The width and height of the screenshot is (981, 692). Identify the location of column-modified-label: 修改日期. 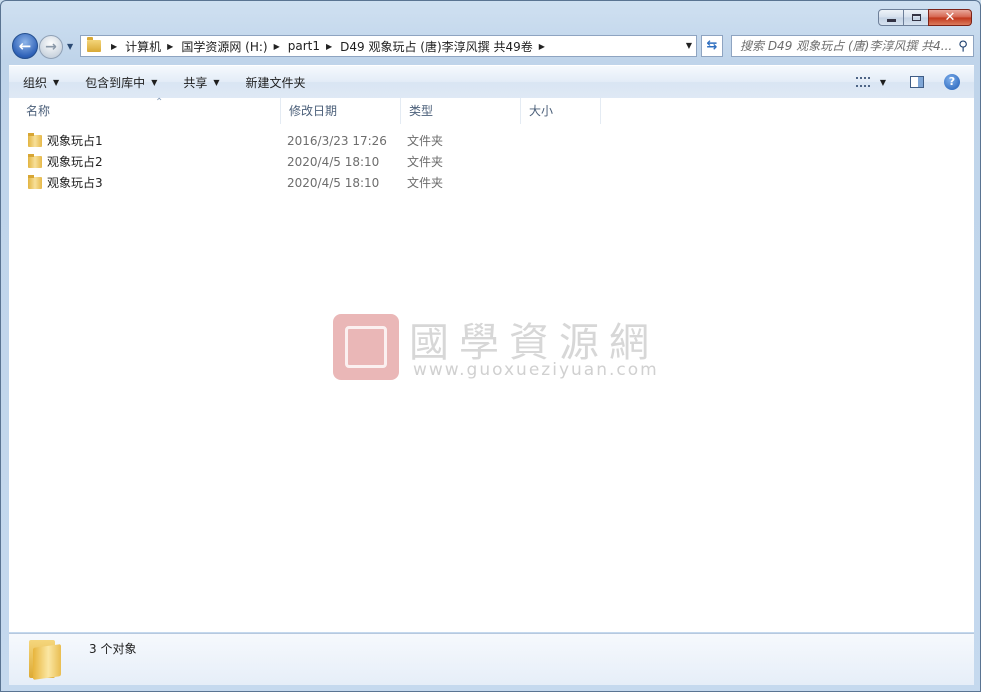
(313, 111).